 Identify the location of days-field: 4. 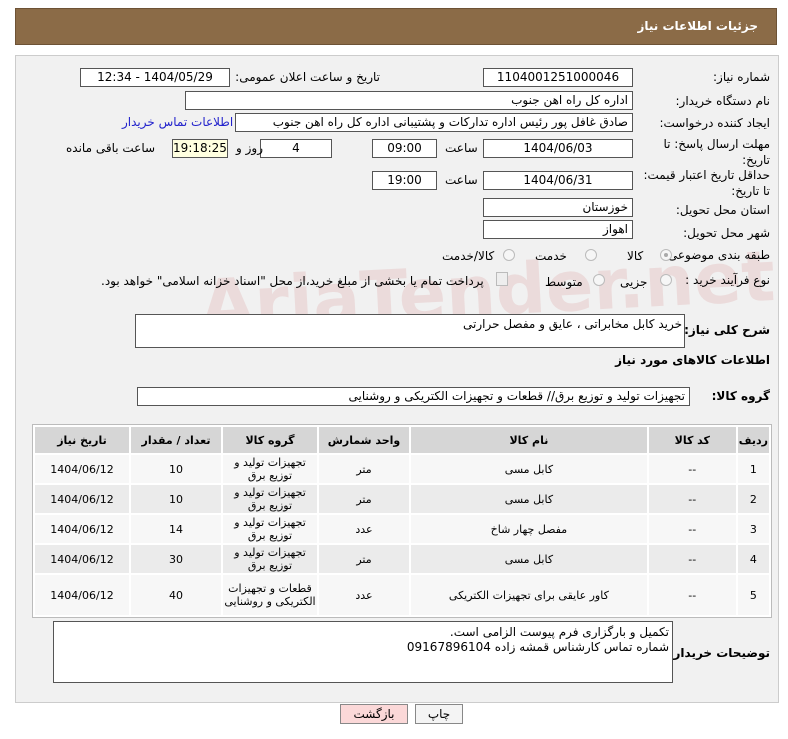
(296, 148).